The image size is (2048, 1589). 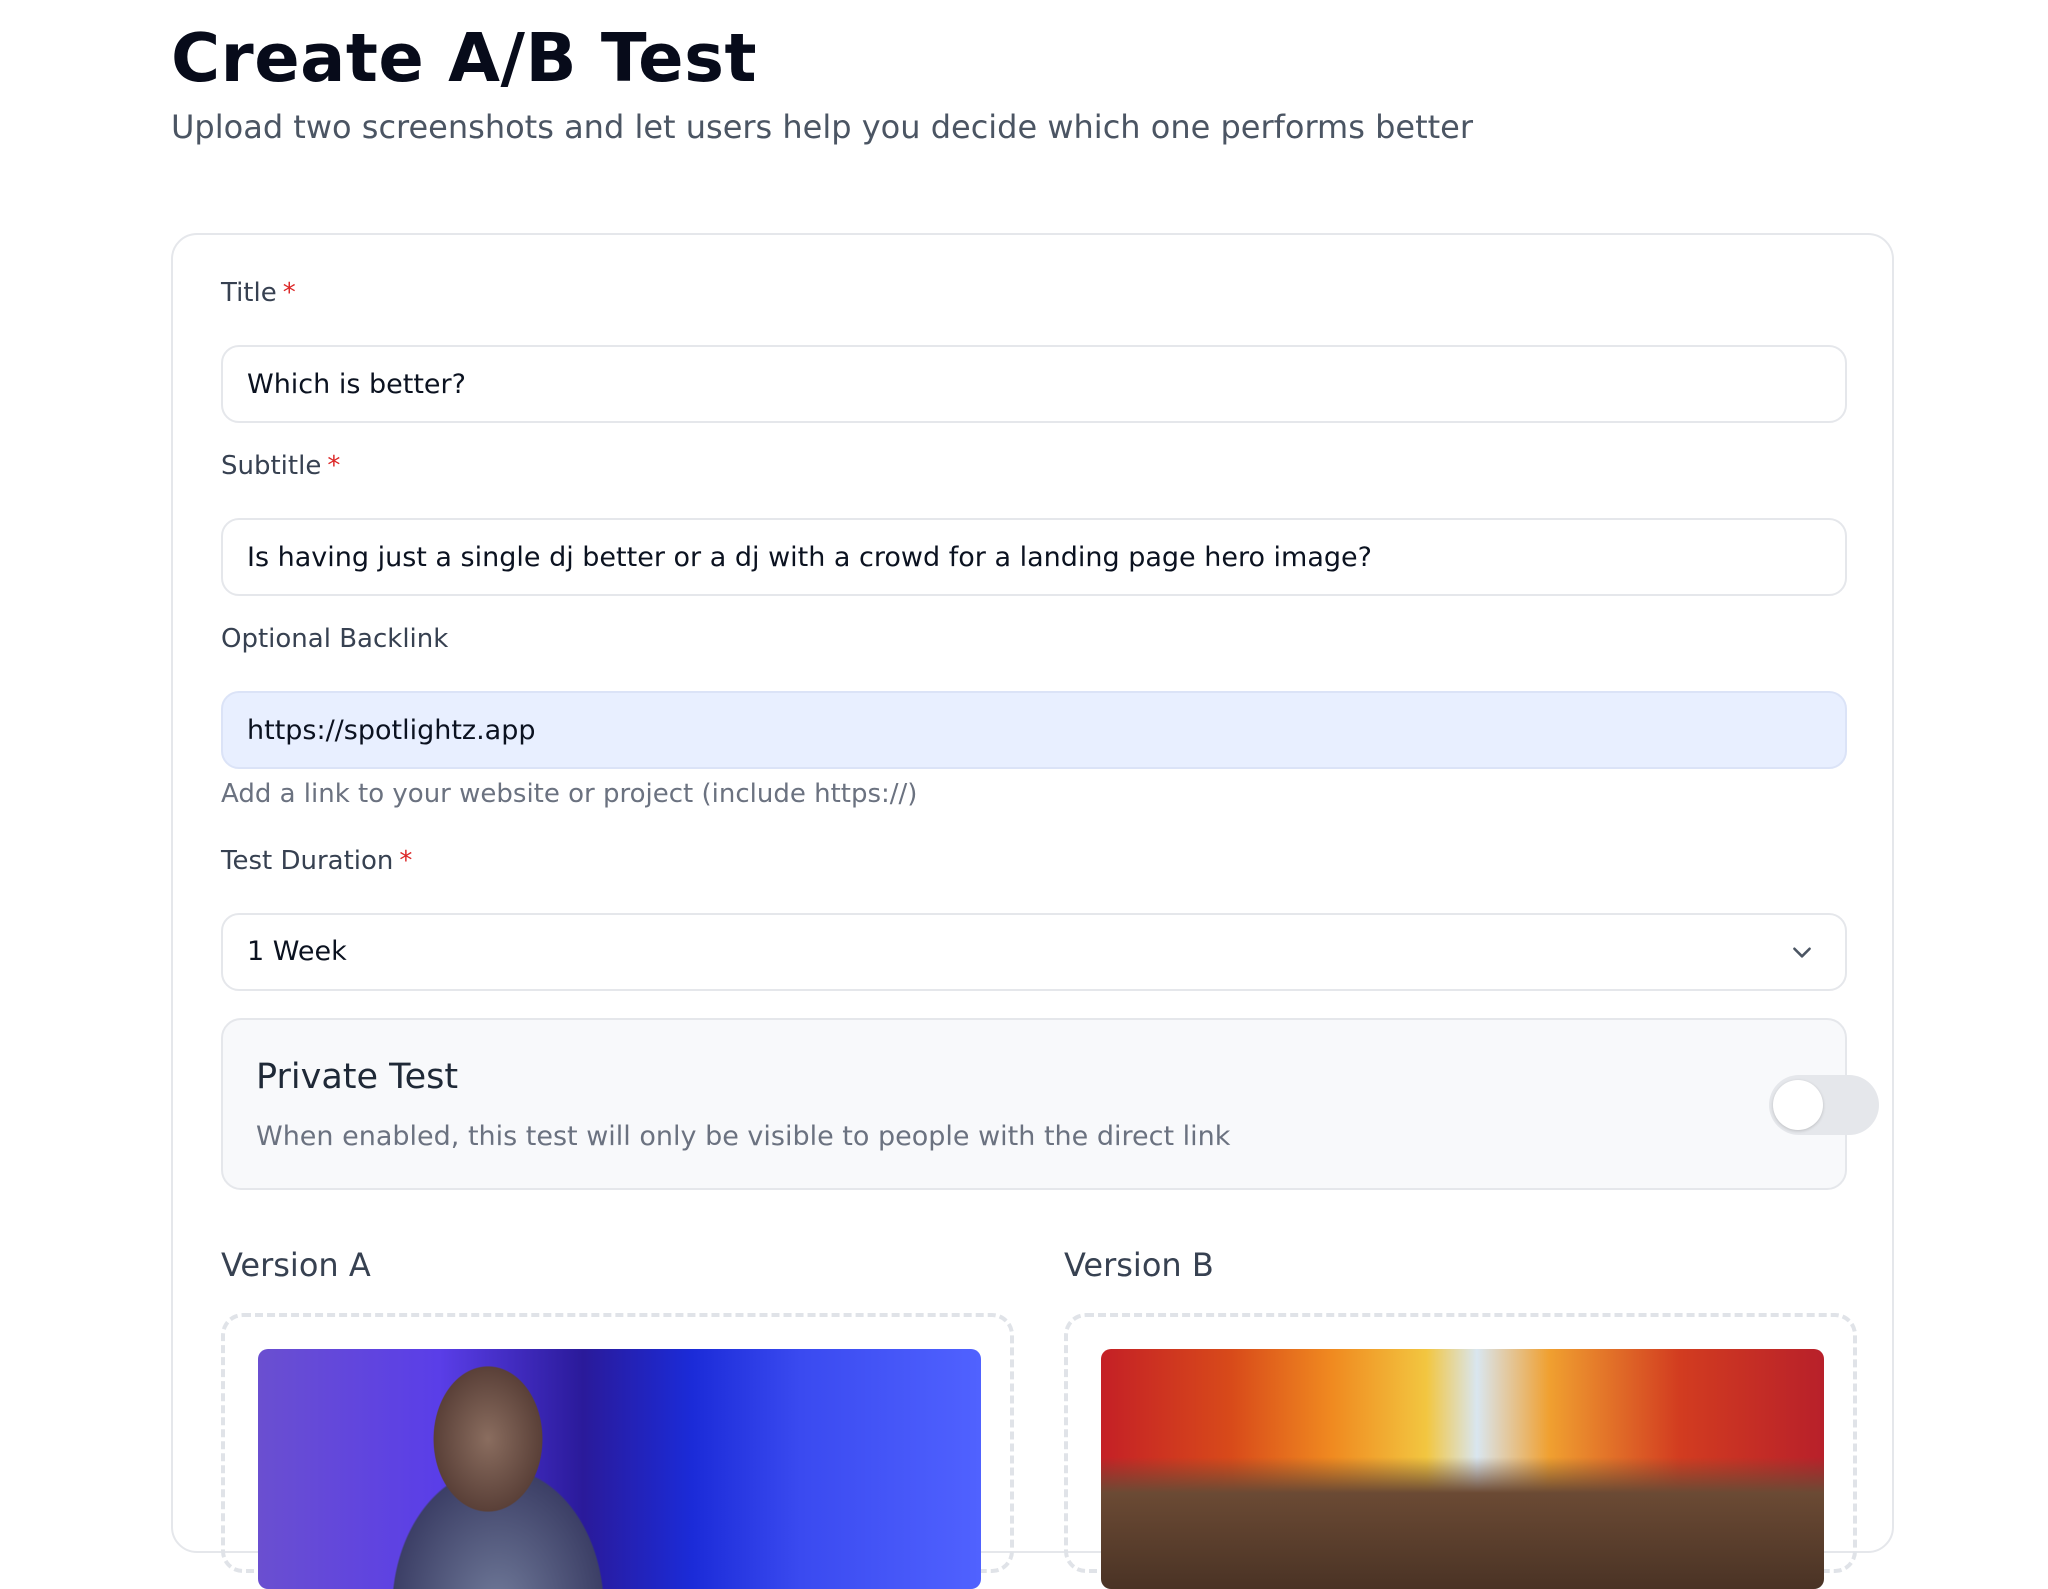 What do you see at coordinates (1798, 1105) in the screenshot?
I see `toggle-knob` at bounding box center [1798, 1105].